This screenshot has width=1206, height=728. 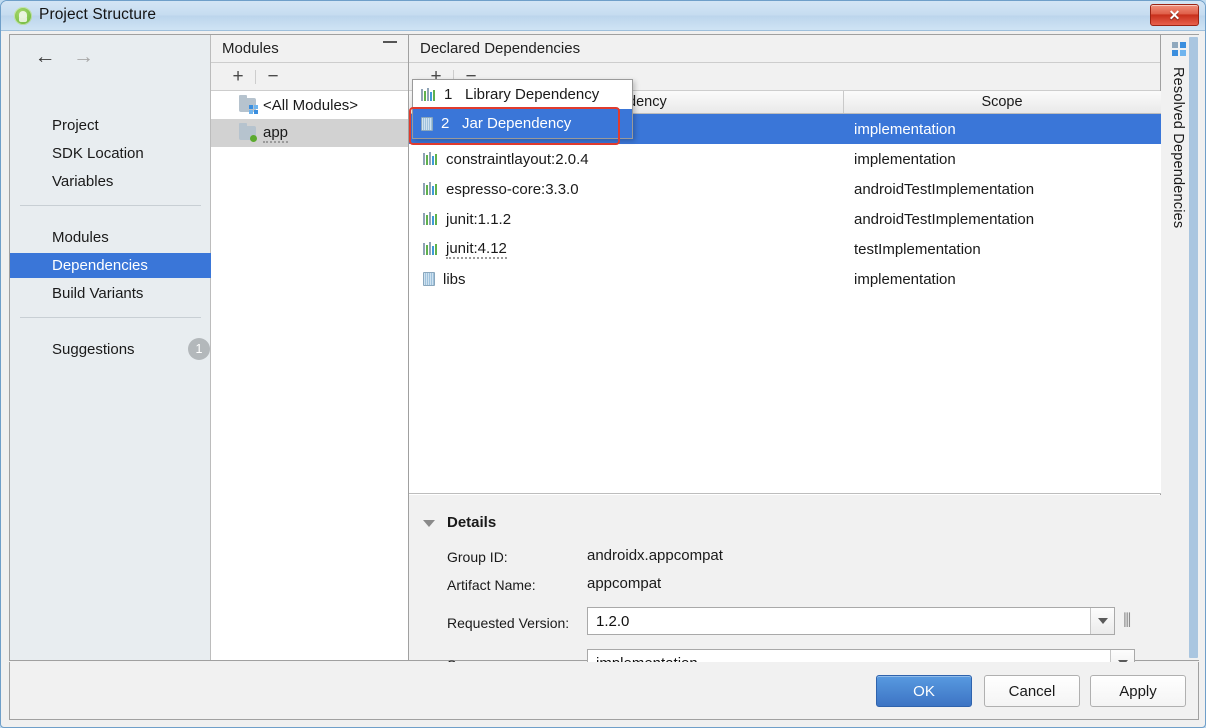 I want to click on cancel-button: Cancel, so click(x=1032, y=691).